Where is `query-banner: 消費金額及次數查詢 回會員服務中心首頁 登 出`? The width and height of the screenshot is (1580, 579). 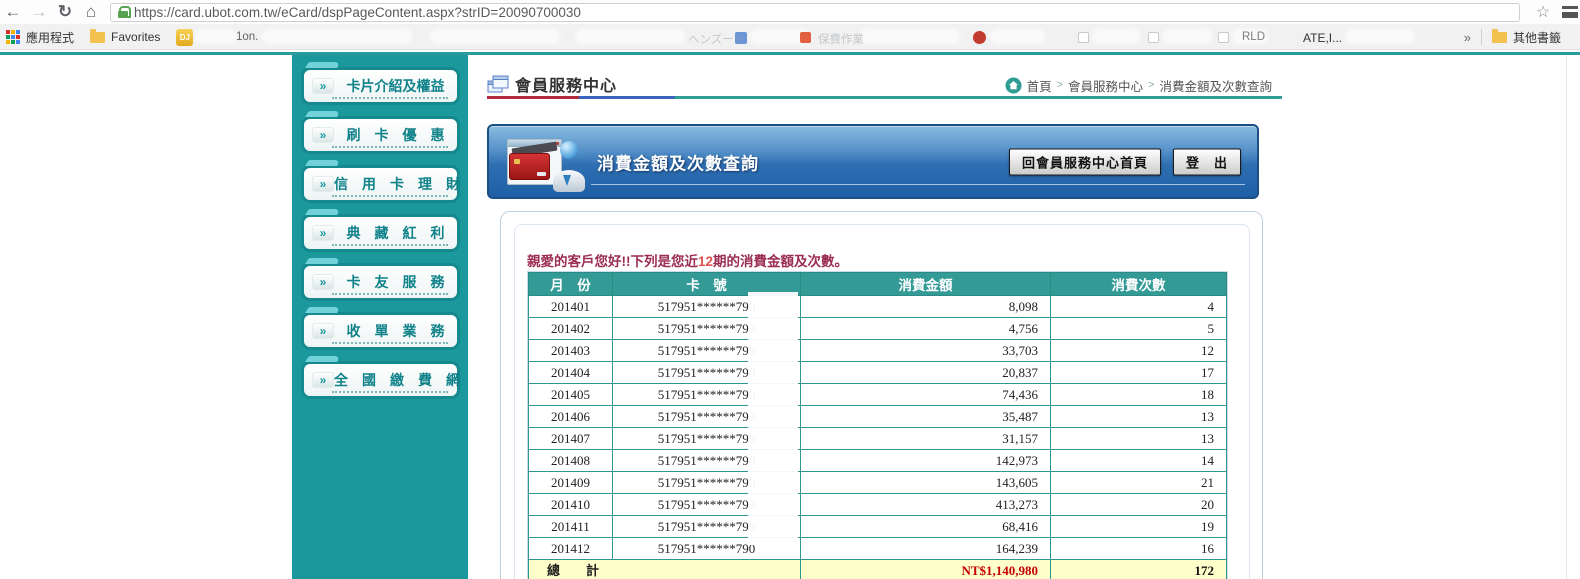
query-banner: 消費金額及次數查詢 回會員服務中心首頁 登 出 is located at coordinates (873, 161).